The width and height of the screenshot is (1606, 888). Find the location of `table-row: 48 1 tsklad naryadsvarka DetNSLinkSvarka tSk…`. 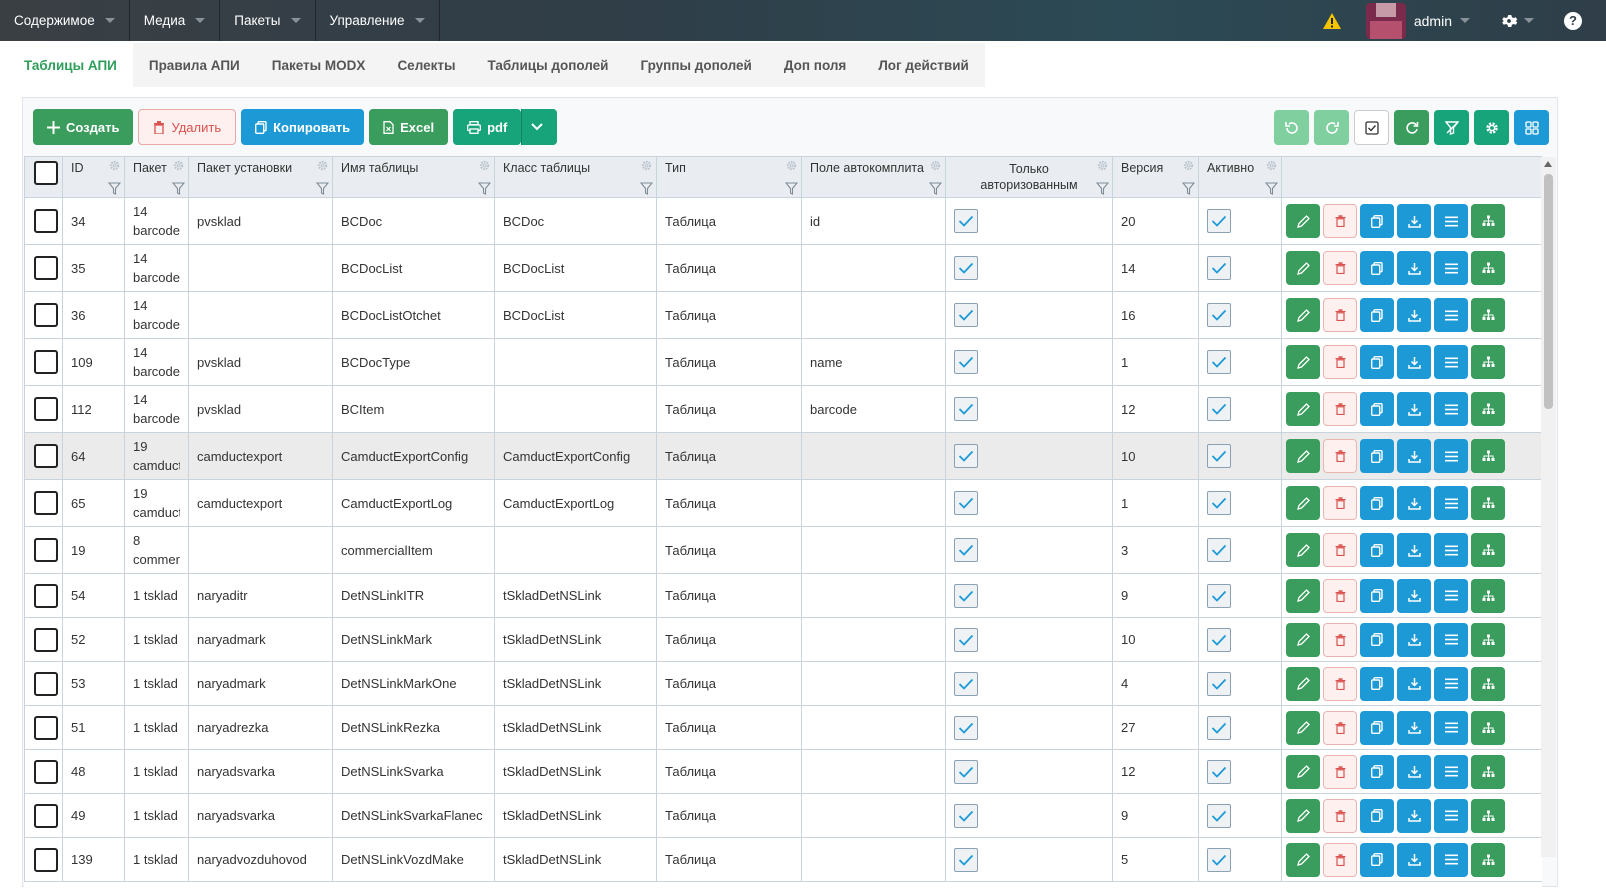

table-row: 48 1 tsklad naryadsvarka DetNSLinkSvarka tSk… is located at coordinates (783, 771).